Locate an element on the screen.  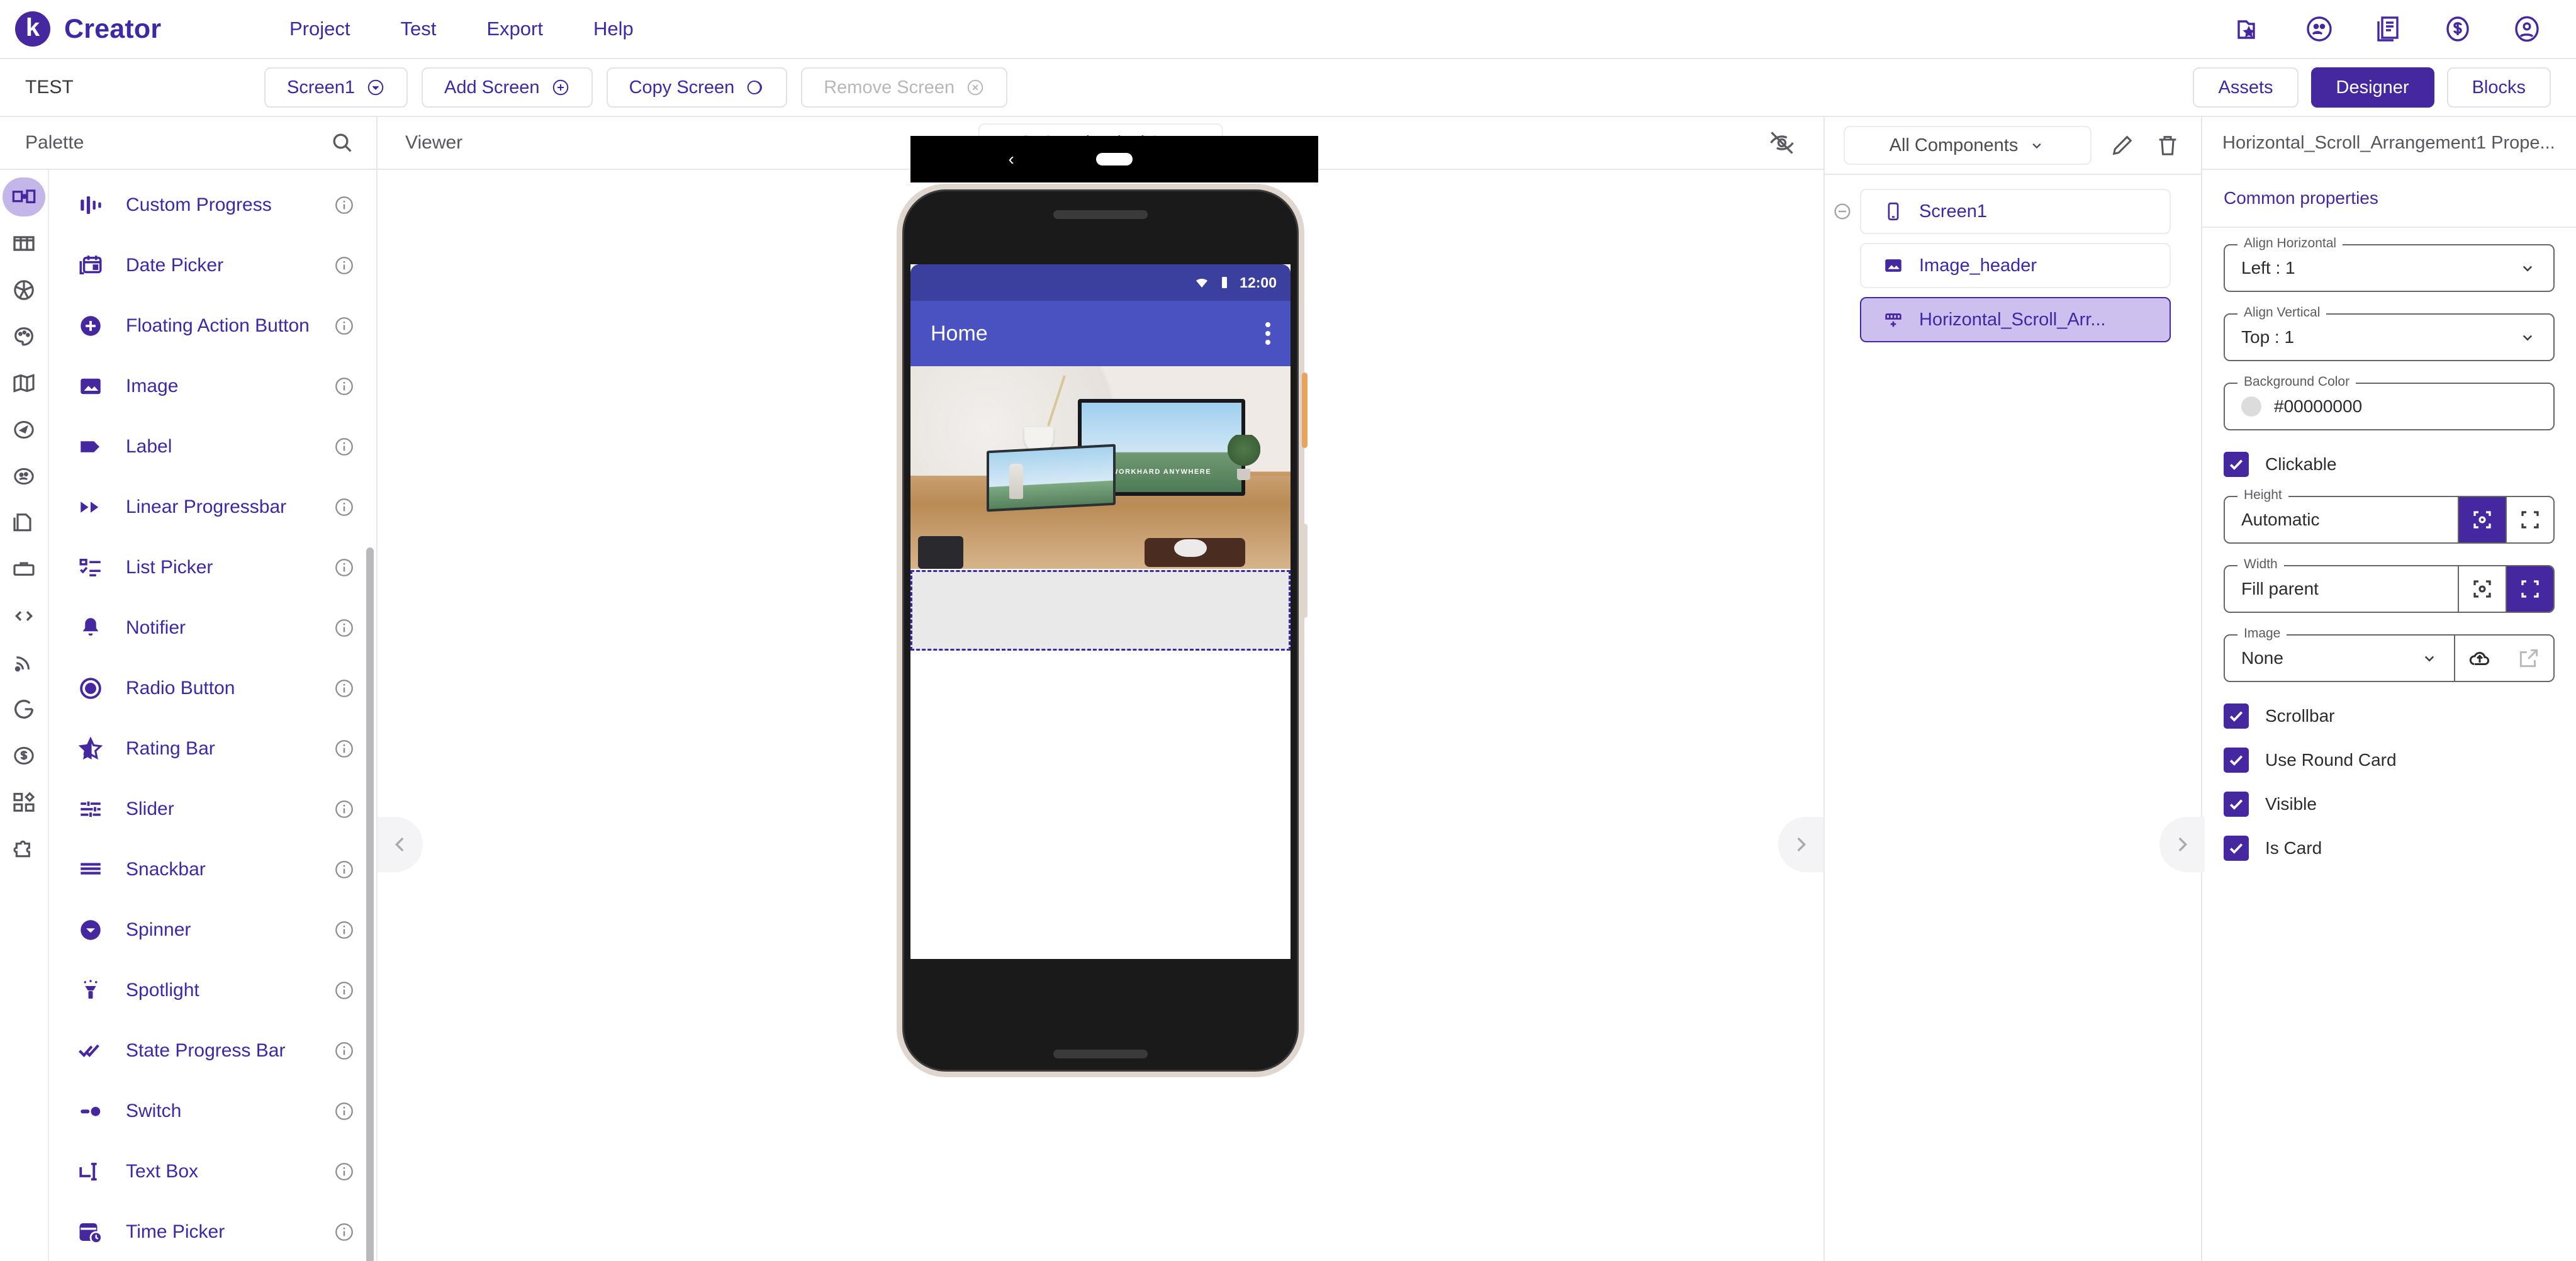
is-card-checkbox-row: Is Card is located at coordinates (2389, 848).